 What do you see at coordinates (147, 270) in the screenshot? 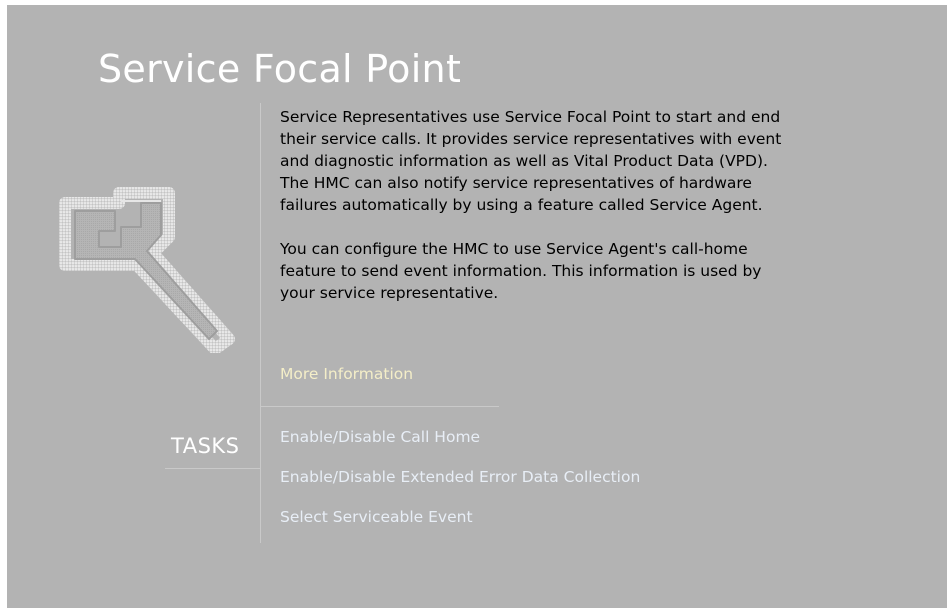
I see `wrench-icon` at bounding box center [147, 270].